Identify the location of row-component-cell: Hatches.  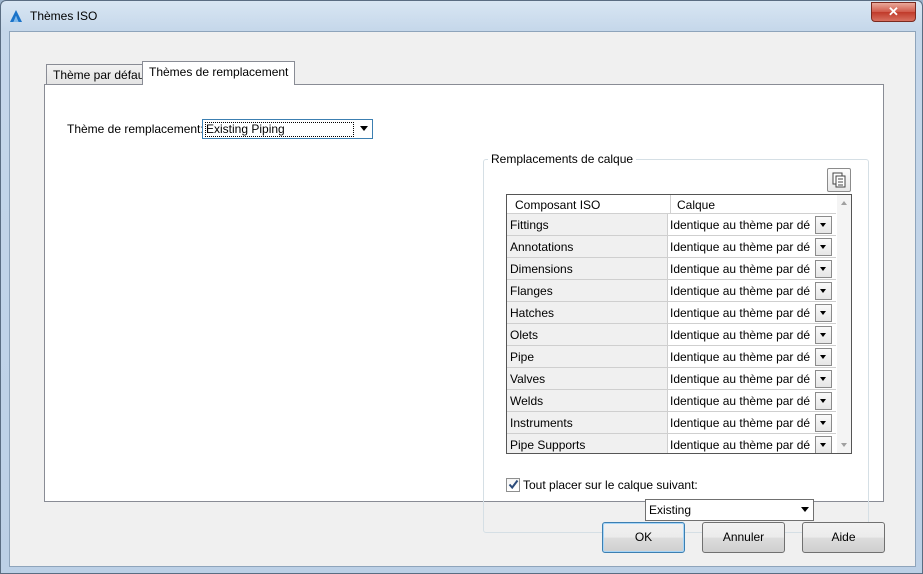
(587, 312).